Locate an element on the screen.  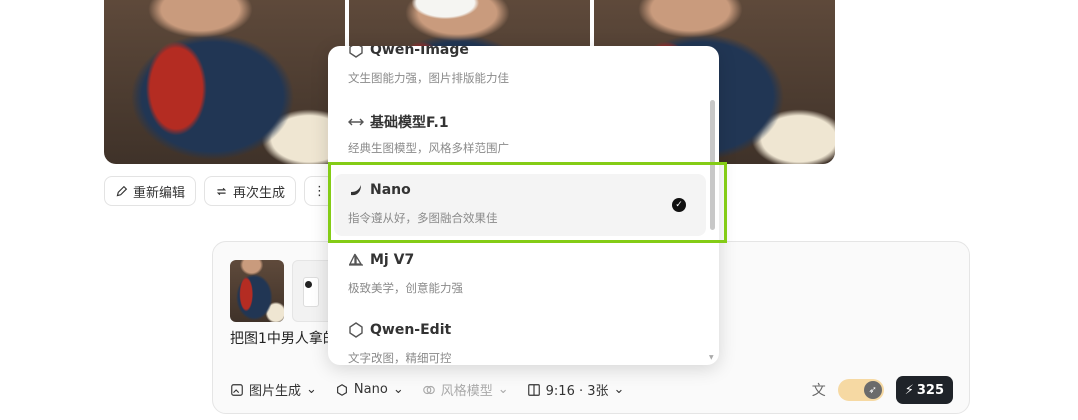
model-option-nano: Nano 指令遵从好，多图融合效果佳 ✓ is located at coordinates (520, 205).